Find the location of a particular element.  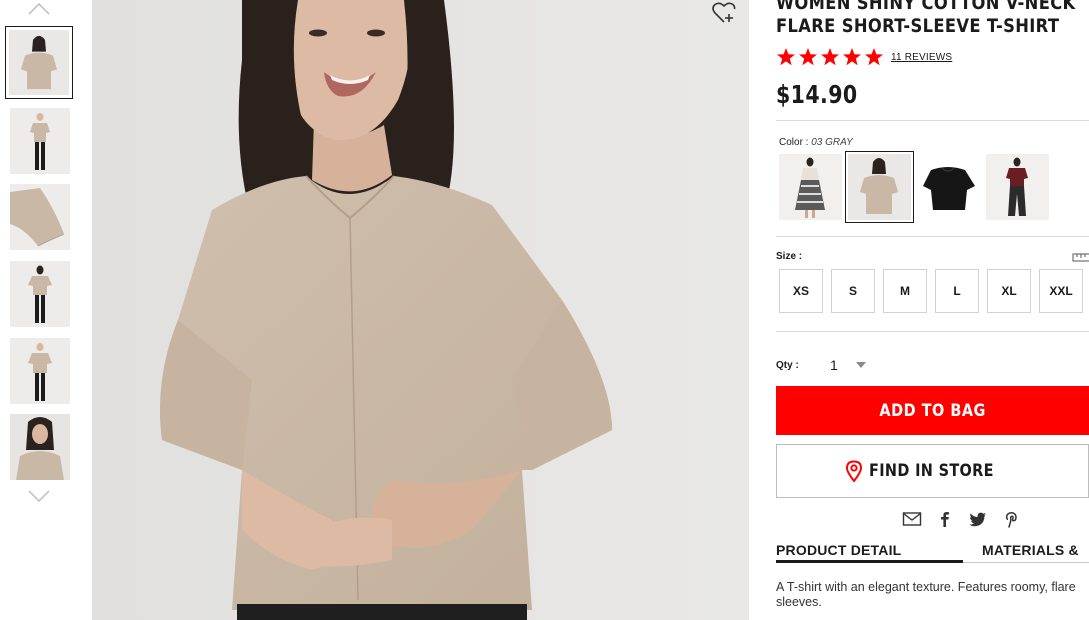

size-xs-button: XS is located at coordinates (801, 291).